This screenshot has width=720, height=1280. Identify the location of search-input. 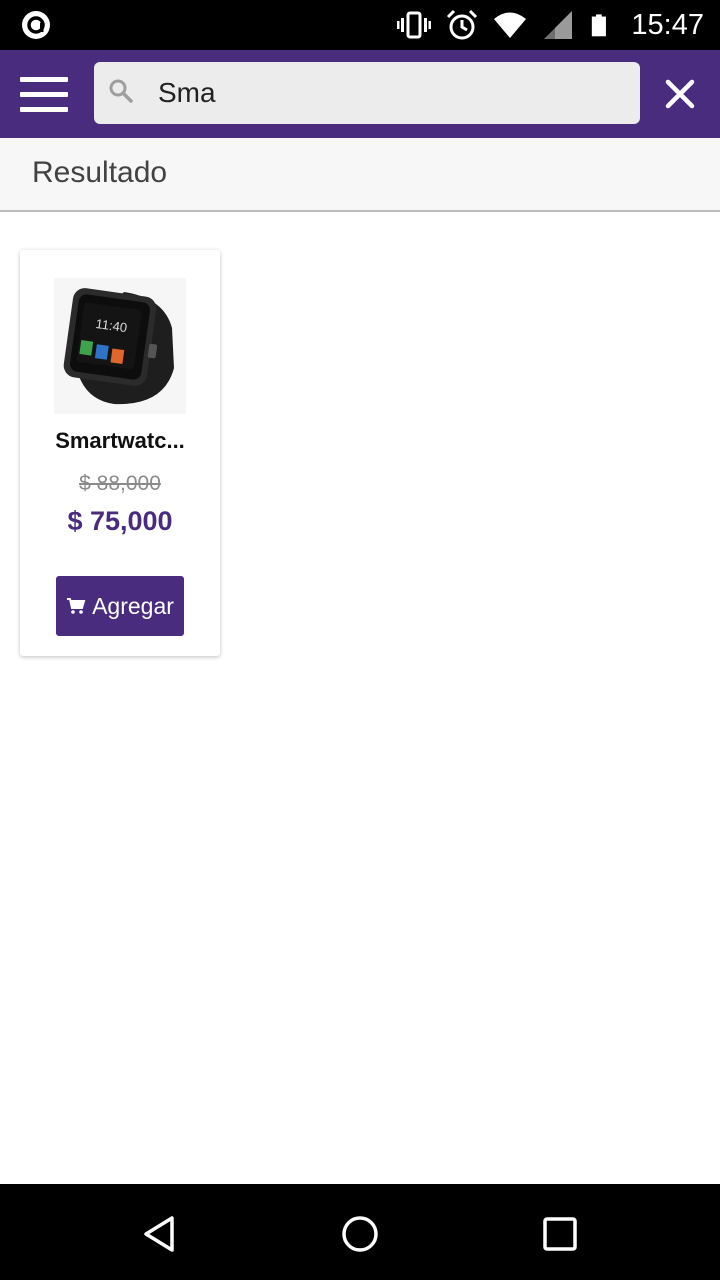
(391, 93).